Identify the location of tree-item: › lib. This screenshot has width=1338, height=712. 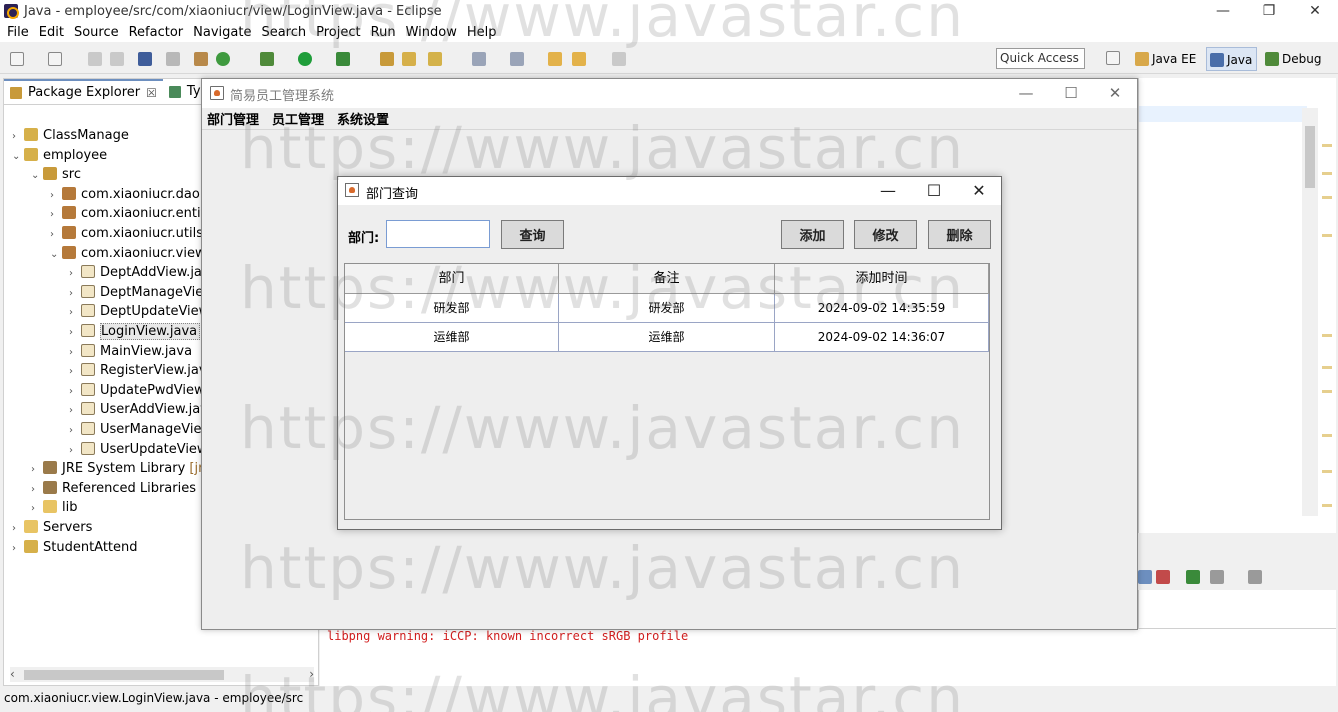
(54, 507).